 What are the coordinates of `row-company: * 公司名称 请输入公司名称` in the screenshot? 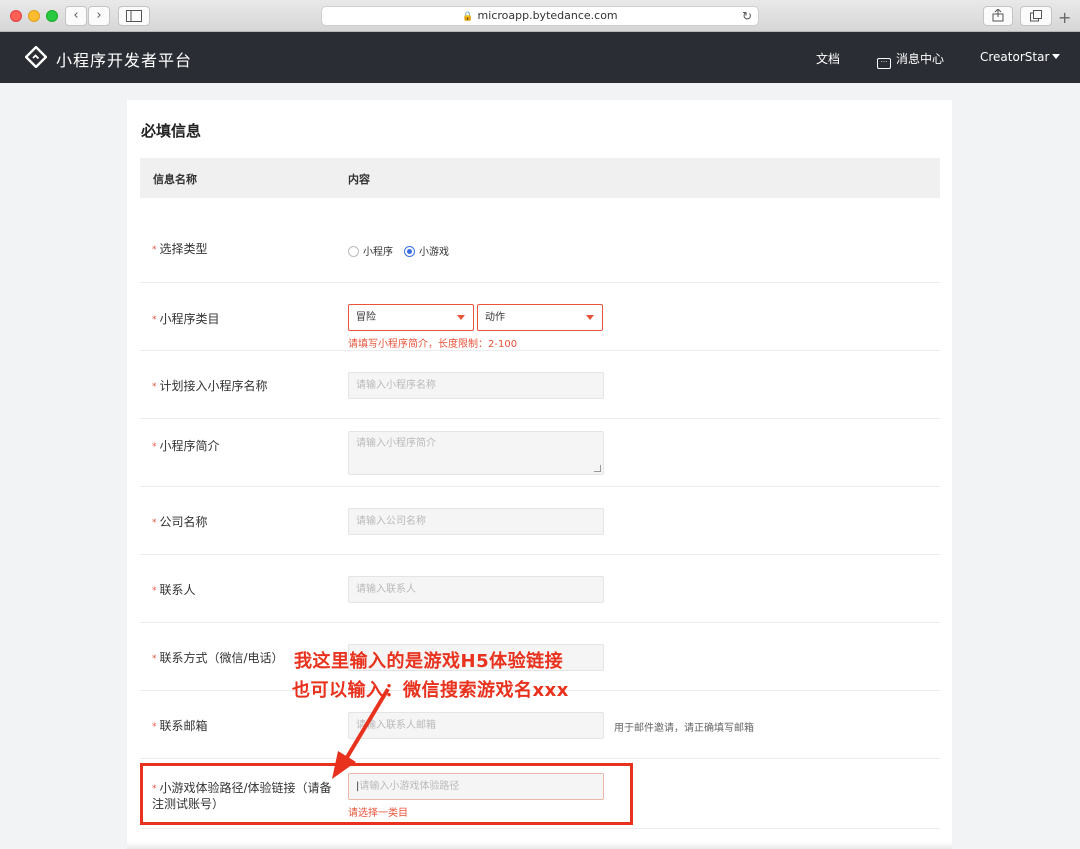 It's located at (540, 521).